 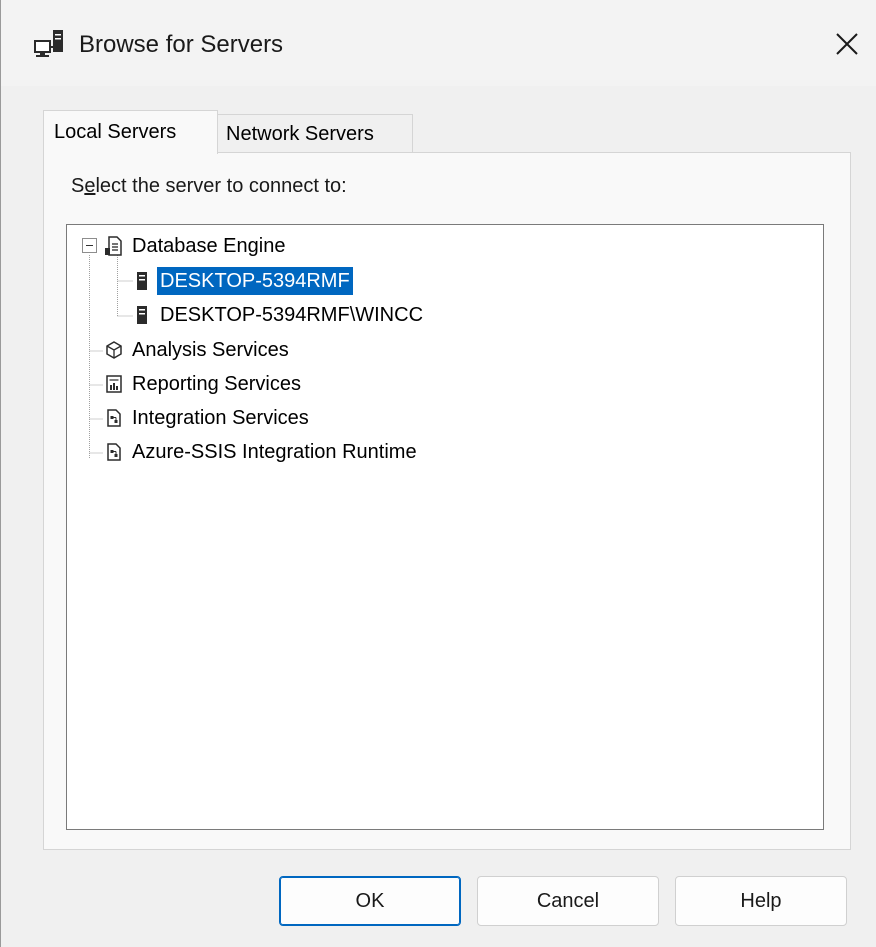 What do you see at coordinates (114, 350) in the screenshot?
I see `analysis-cube-icon` at bounding box center [114, 350].